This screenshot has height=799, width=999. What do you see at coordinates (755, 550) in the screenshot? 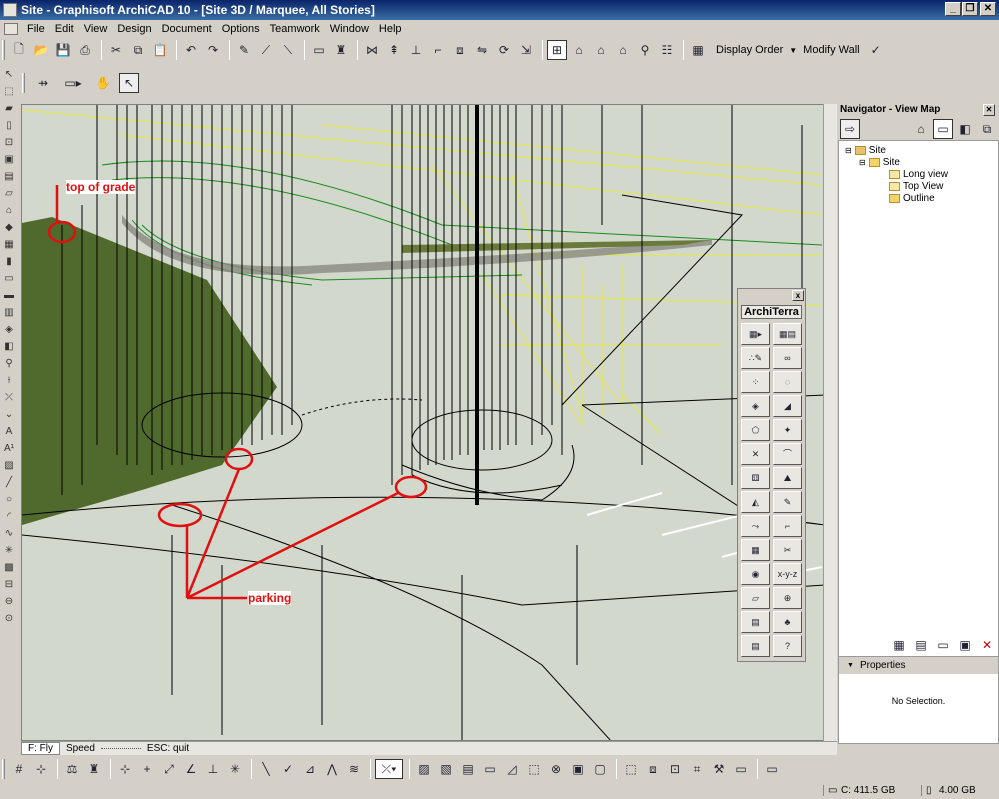
I see `calculator-icon: ▦` at bounding box center [755, 550].